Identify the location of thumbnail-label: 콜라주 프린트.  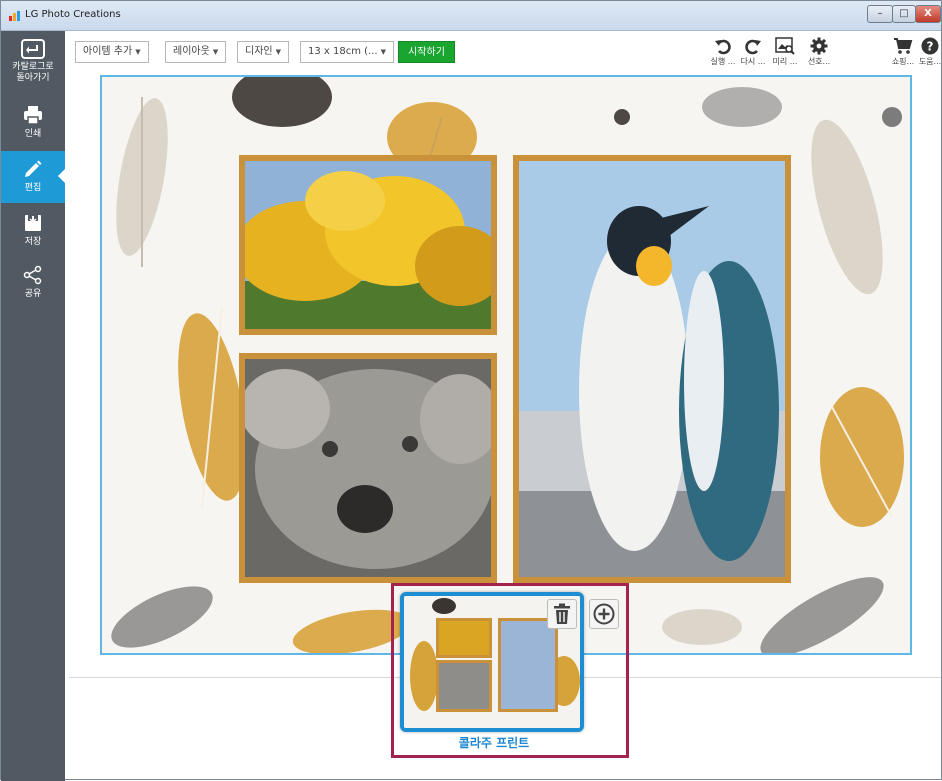
(494, 743).